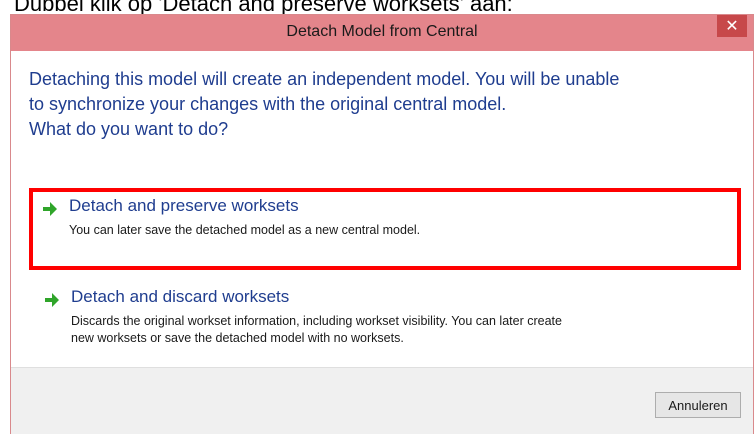 This screenshot has width=756, height=436. I want to click on option-title: Detach and discard worksets, so click(180, 296).